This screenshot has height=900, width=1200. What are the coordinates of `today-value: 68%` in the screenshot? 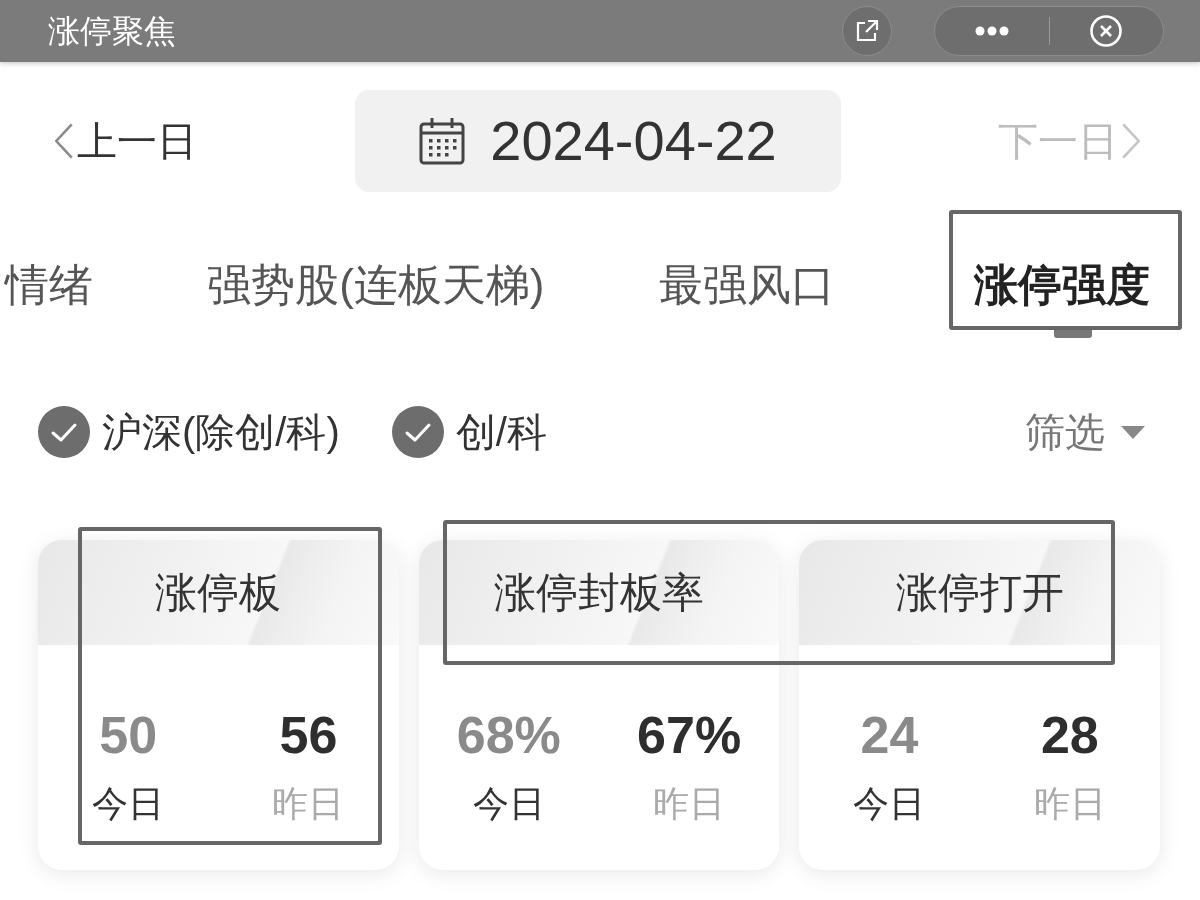 It's located at (508, 735).